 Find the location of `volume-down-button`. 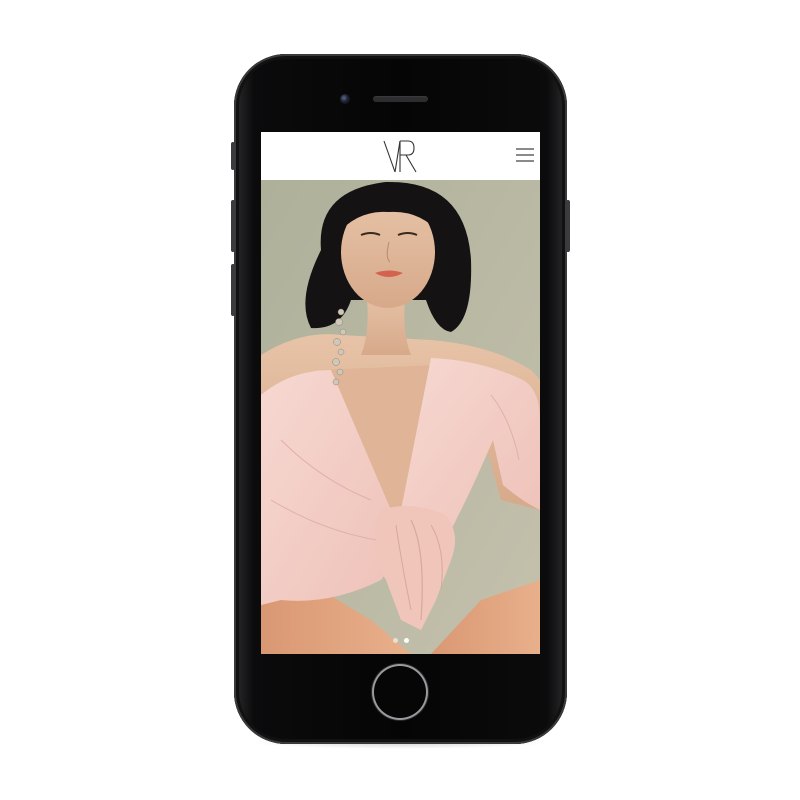

volume-down-button is located at coordinates (233, 290).